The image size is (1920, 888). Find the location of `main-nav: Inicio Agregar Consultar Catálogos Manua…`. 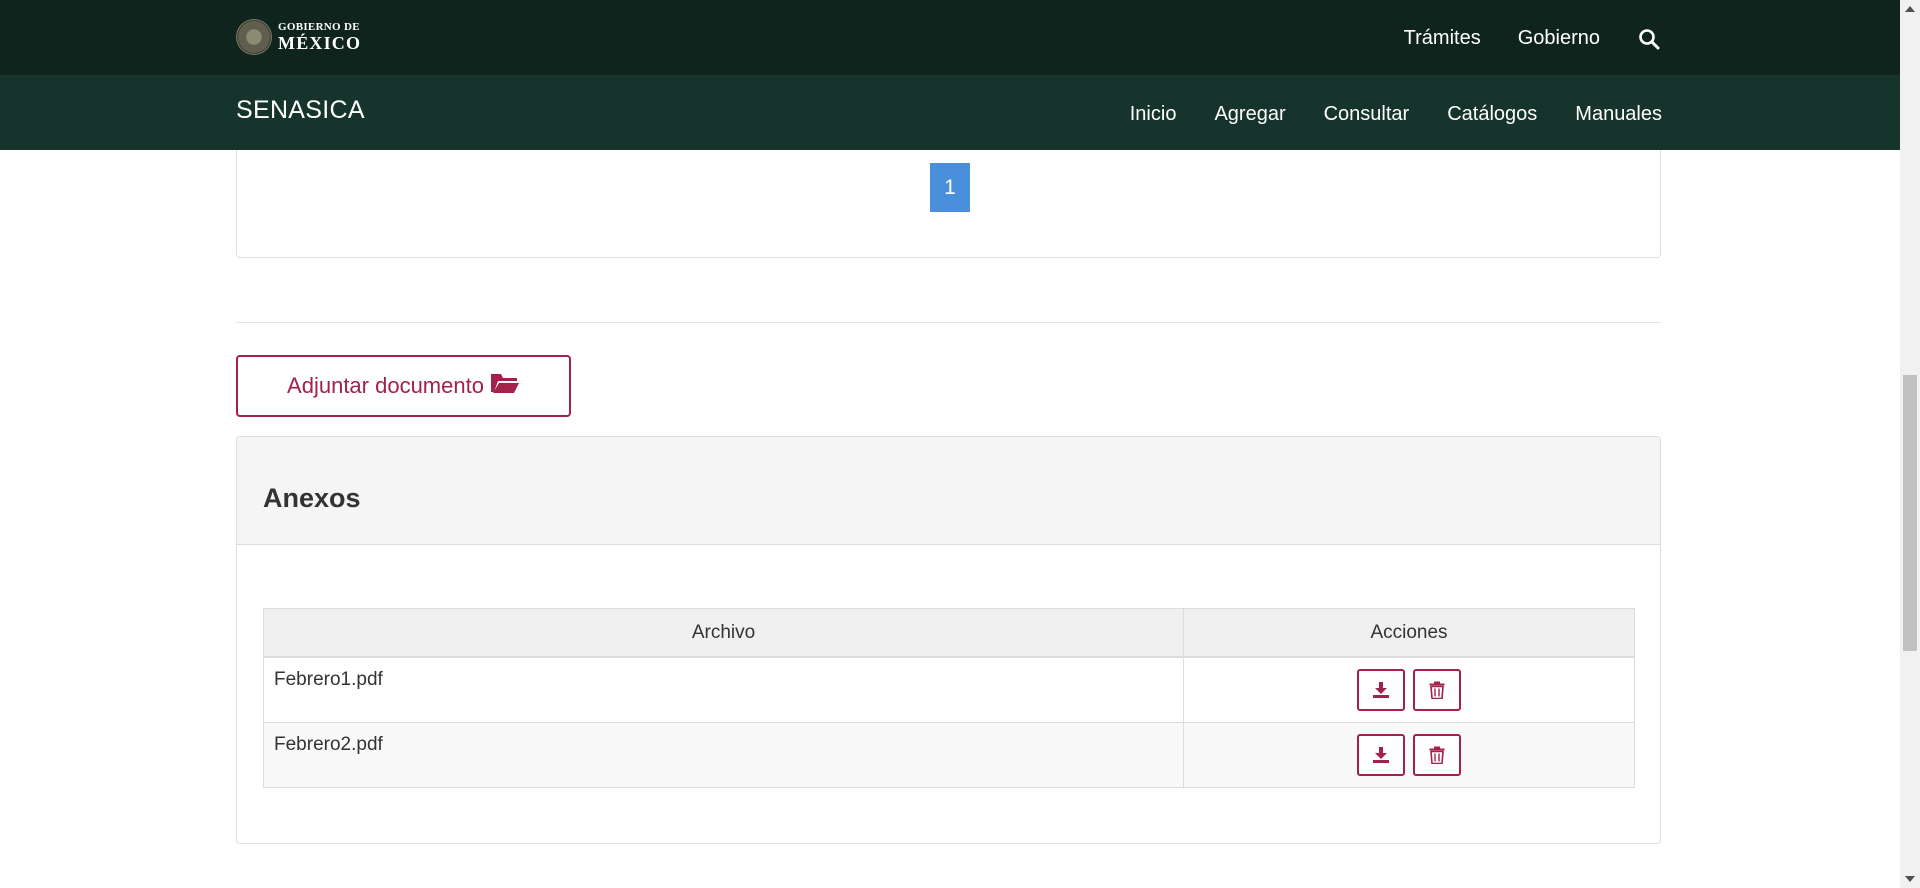

main-nav: Inicio Agregar Consultar Catálogos Manua… is located at coordinates (1377, 114).